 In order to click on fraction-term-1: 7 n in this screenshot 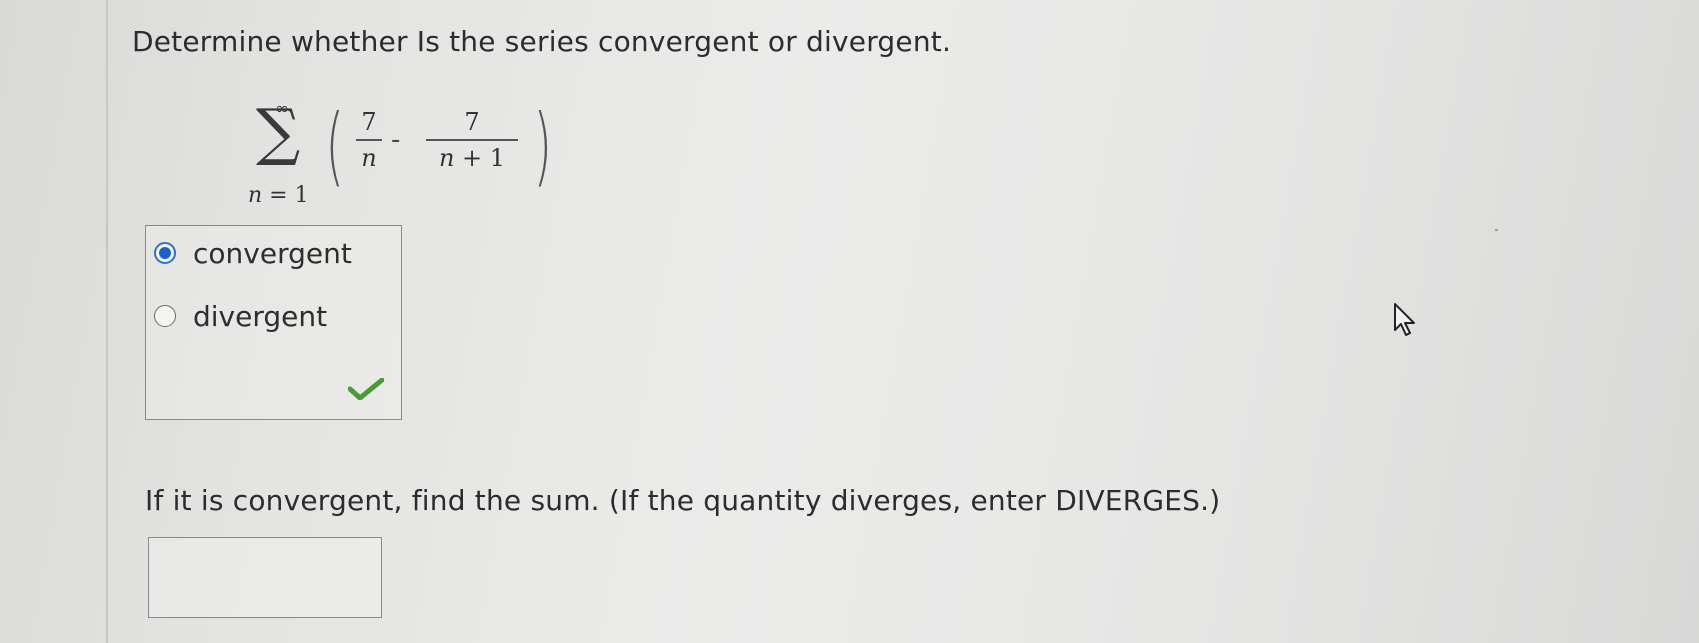, I will do `click(369, 140)`.